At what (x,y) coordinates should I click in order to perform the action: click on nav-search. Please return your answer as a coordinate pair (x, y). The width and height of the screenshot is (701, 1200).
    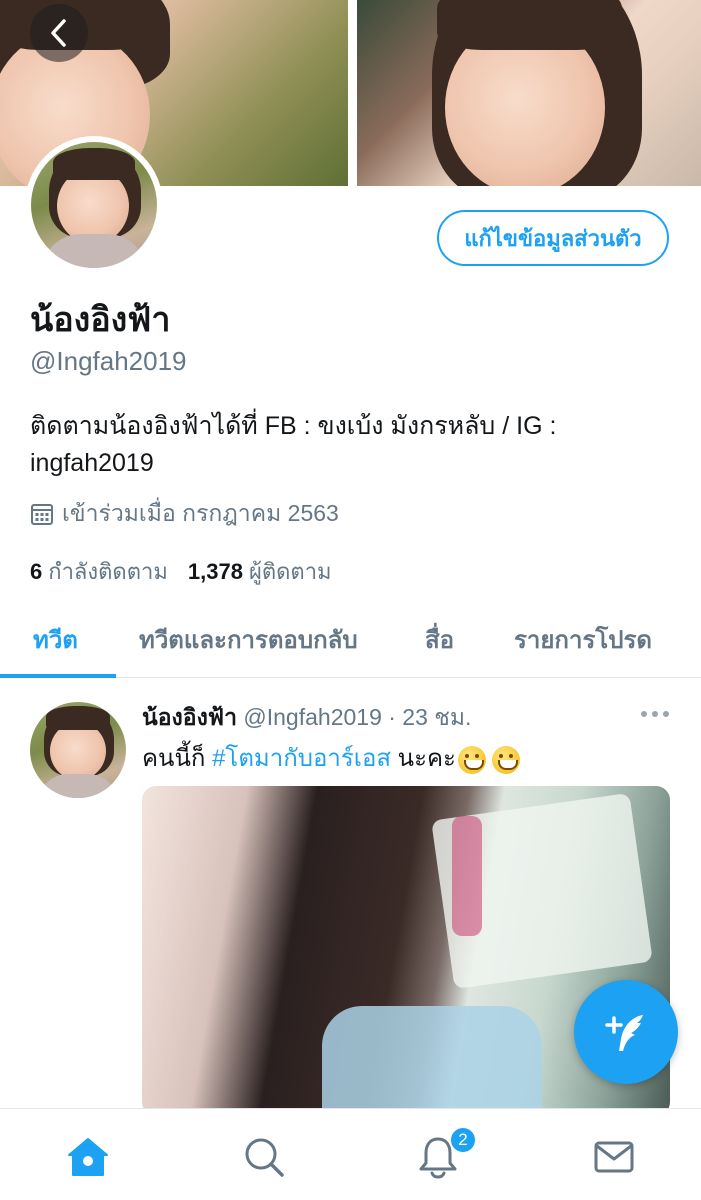
    Looking at the image, I should click on (264, 1157).